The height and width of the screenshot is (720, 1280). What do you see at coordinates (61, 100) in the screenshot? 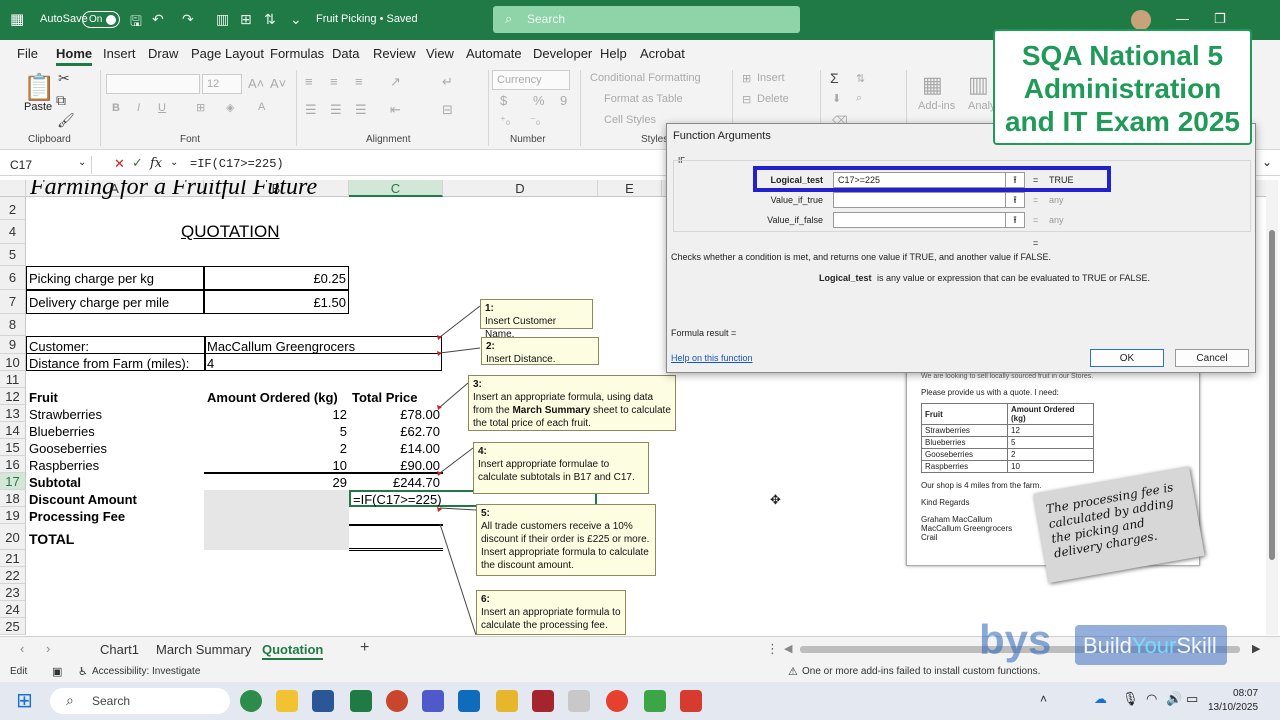
I see `copy-icon: ⧉` at bounding box center [61, 100].